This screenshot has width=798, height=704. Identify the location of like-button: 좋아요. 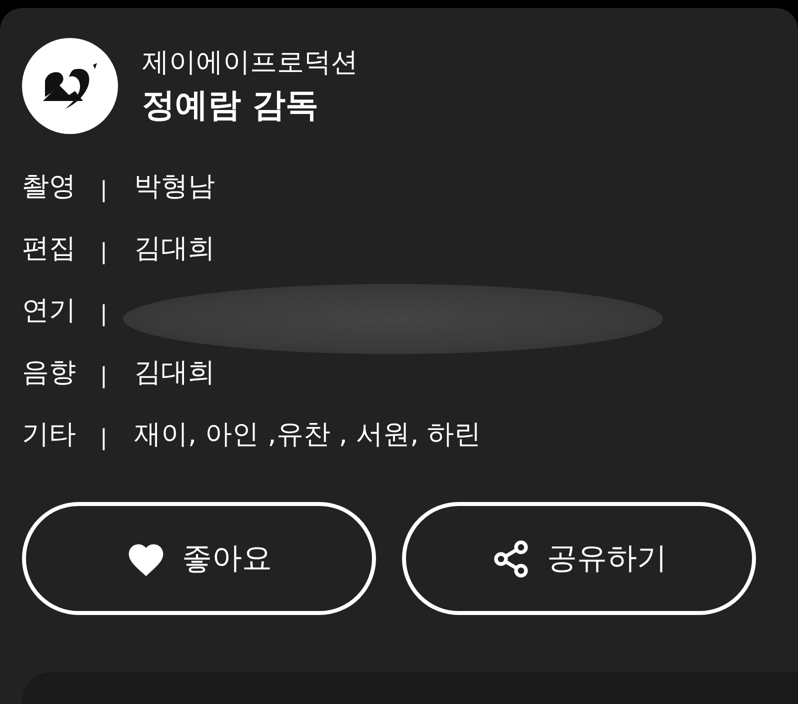
(199, 558).